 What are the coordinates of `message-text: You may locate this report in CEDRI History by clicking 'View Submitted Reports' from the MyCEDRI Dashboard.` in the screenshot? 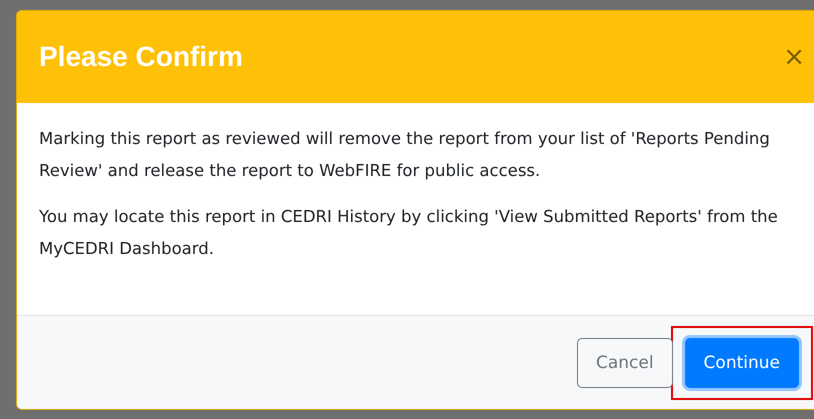 It's located at (409, 233).